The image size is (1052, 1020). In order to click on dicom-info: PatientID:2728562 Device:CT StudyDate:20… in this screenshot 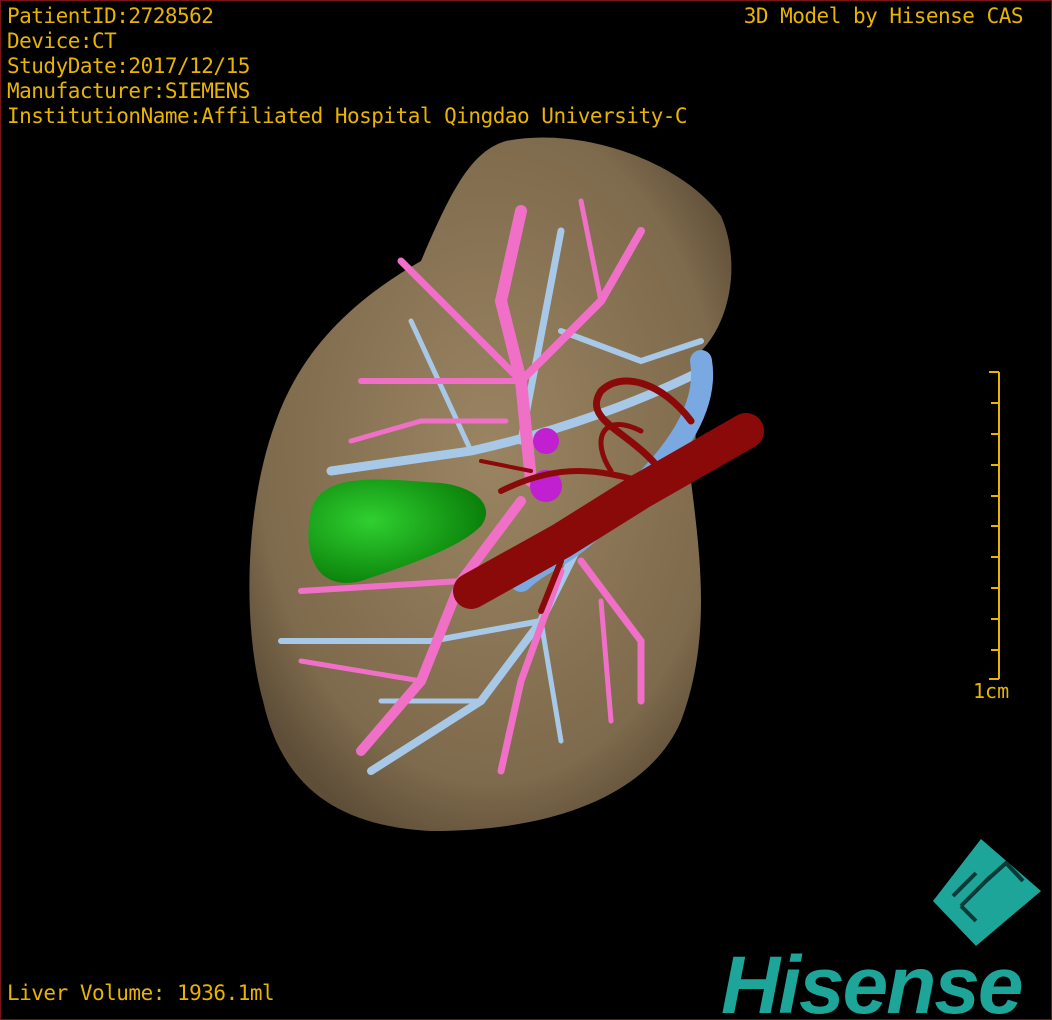, I will do `click(347, 66)`.